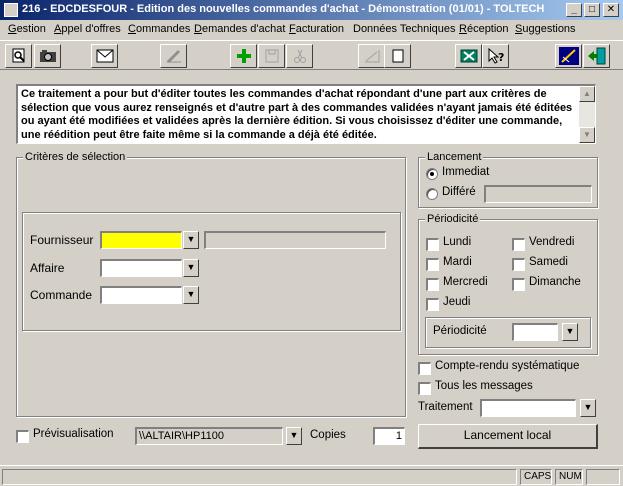 This screenshot has width=623, height=486. What do you see at coordinates (432, 244) in the screenshot?
I see `lundi-checkbox` at bounding box center [432, 244].